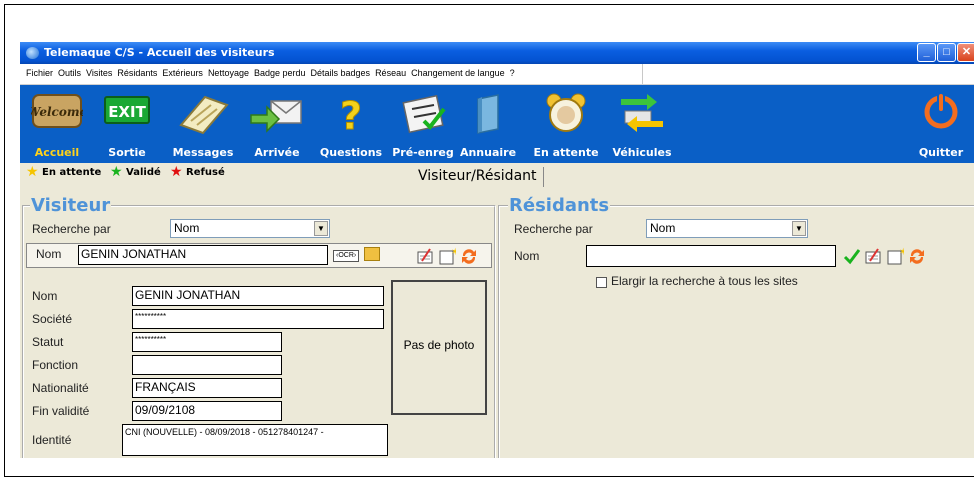 The height and width of the screenshot is (481, 974). Describe the element at coordinates (39, 73) in the screenshot. I see `menu-fichier: Fichier` at that location.